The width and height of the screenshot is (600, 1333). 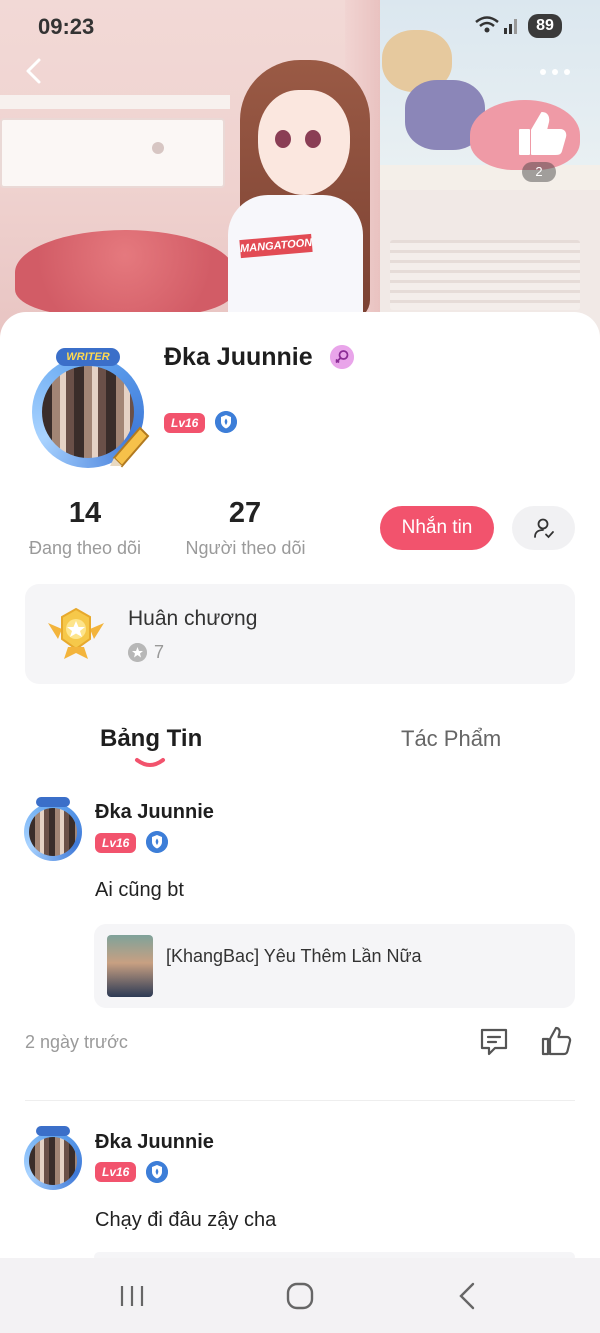 What do you see at coordinates (300, 1100) in the screenshot?
I see `post-divider` at bounding box center [300, 1100].